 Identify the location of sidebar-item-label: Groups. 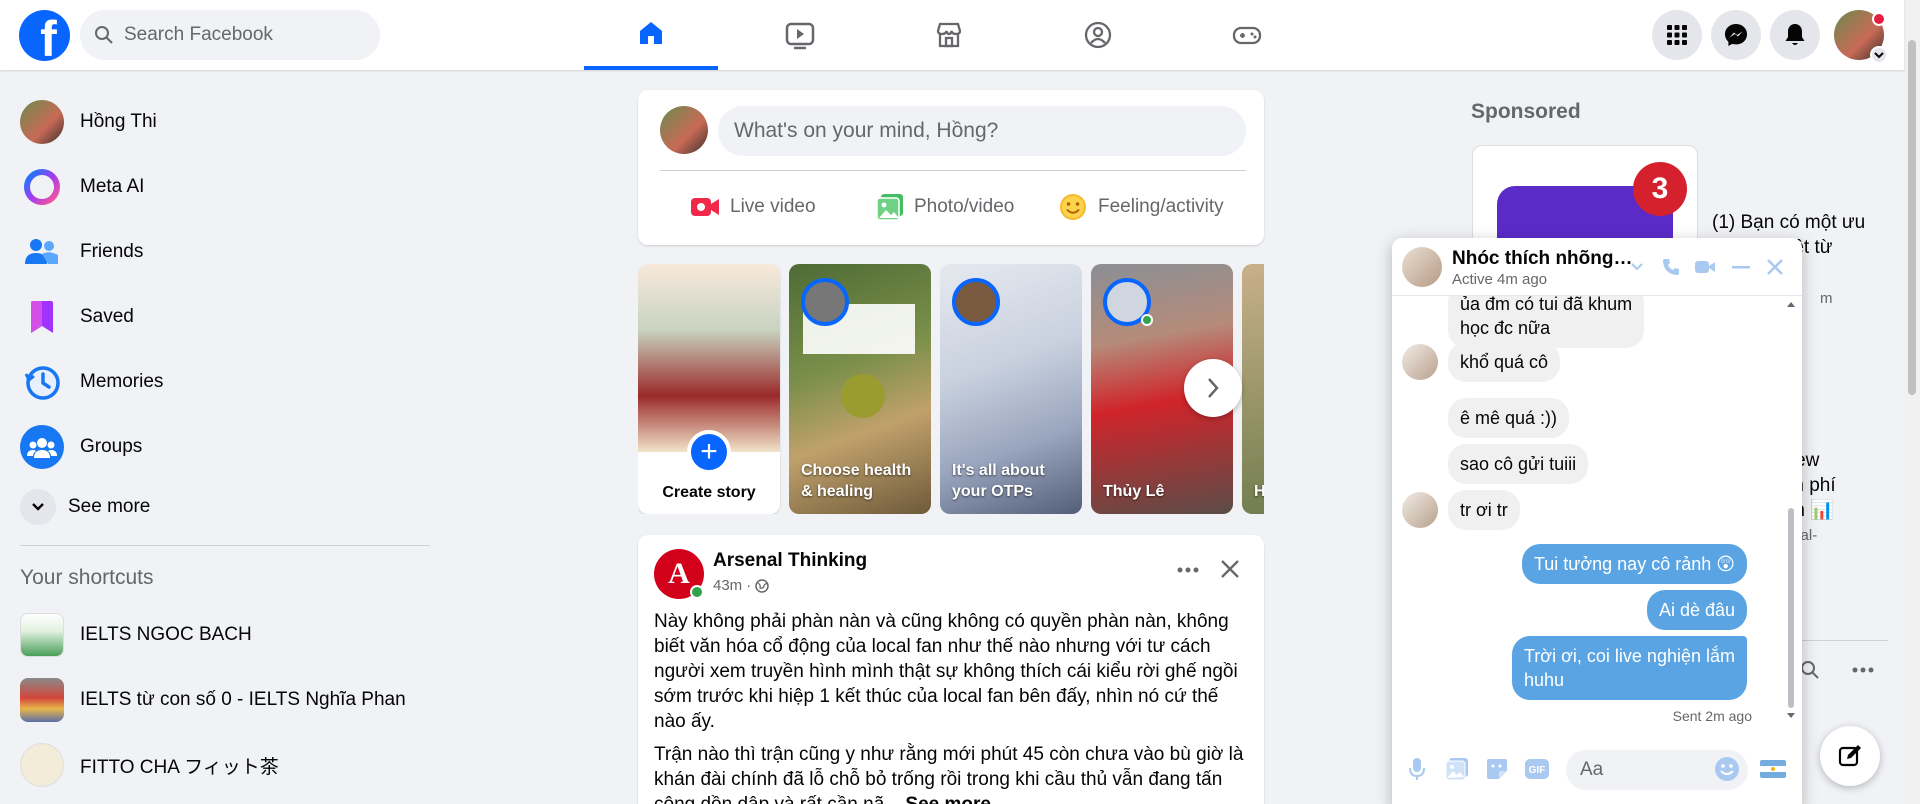
(111, 446).